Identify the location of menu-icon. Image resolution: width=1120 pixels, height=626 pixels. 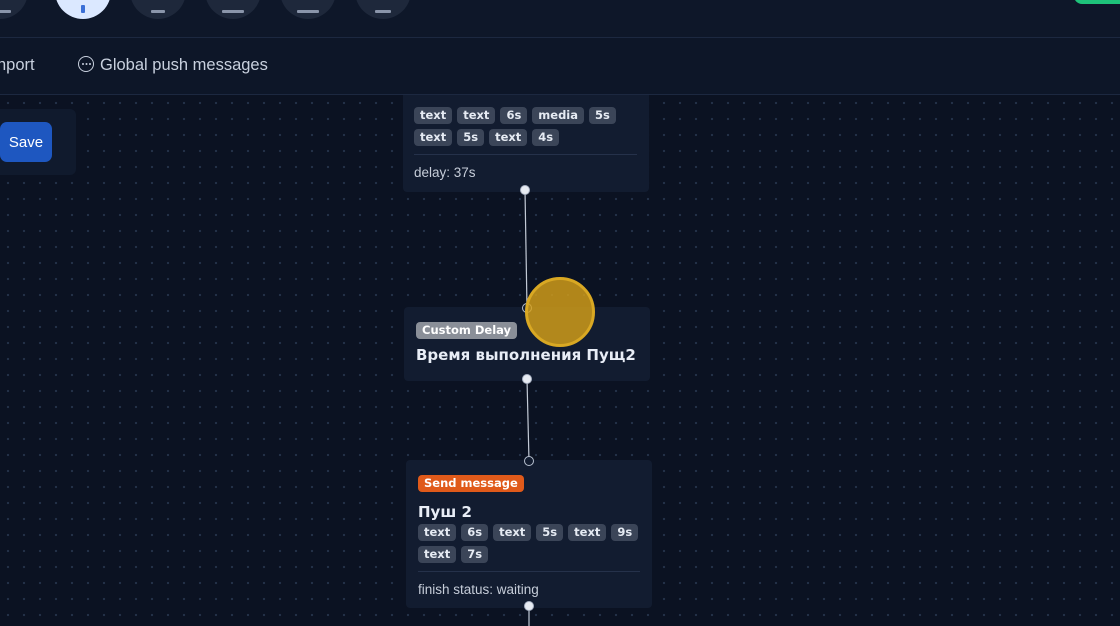
(14, 9).